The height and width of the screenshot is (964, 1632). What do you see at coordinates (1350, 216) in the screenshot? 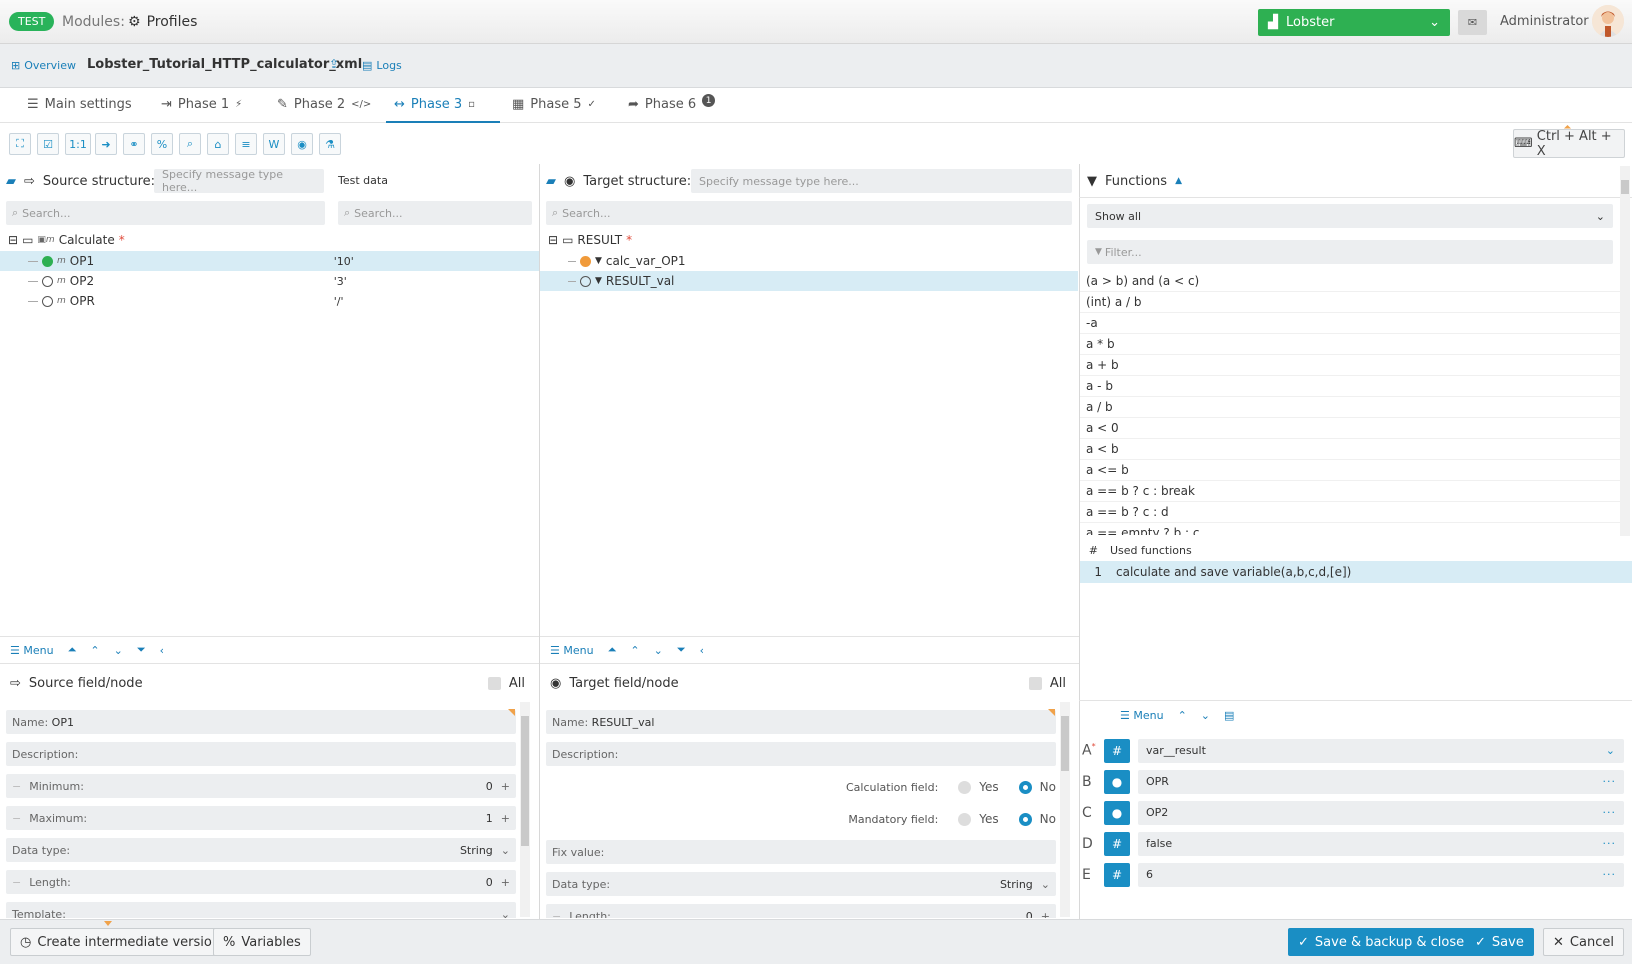
I see `functions-category-select: Show all ⌄` at bounding box center [1350, 216].